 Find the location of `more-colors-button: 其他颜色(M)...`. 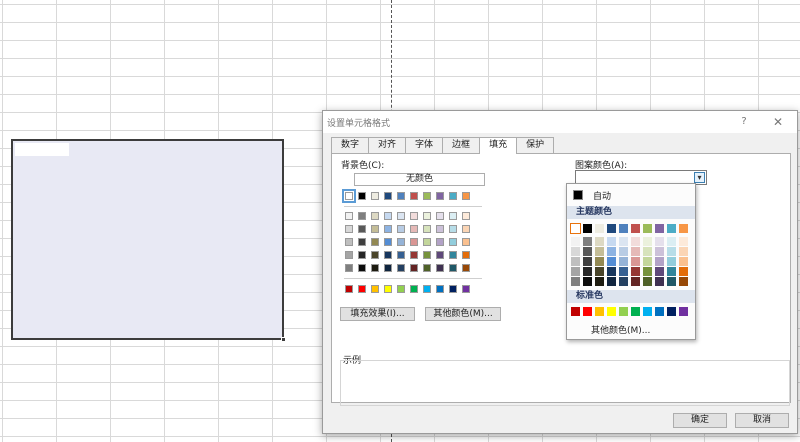

more-colors-button: 其他颜色(M)... is located at coordinates (463, 314).